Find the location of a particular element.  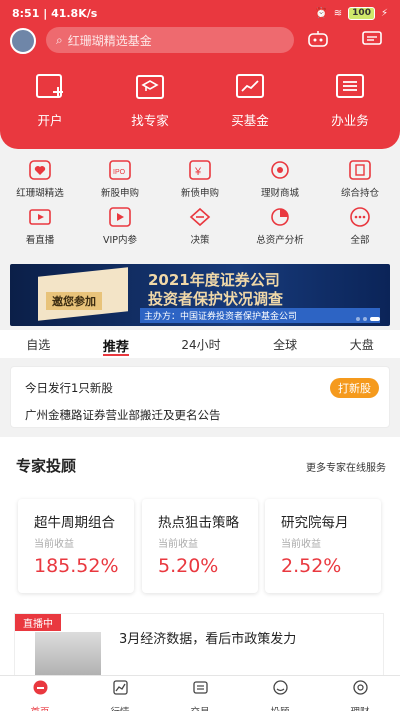

wealth-icon is located at coordinates (360, 687).